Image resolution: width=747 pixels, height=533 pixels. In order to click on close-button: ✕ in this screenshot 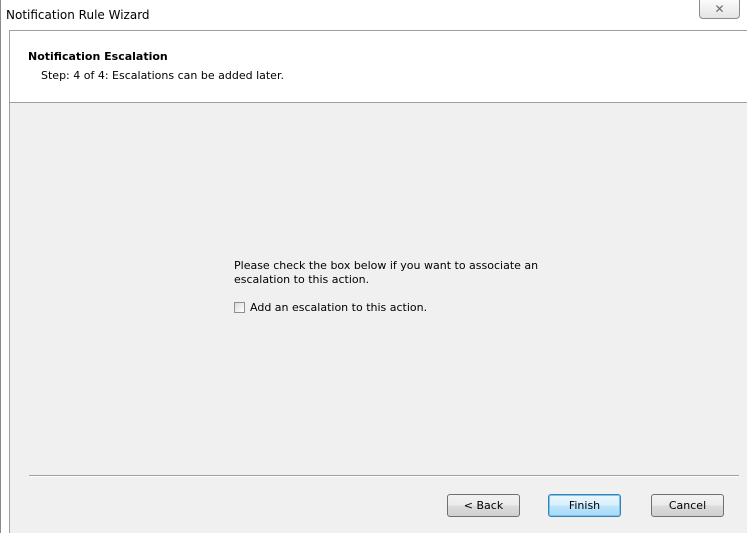, I will do `click(719, 9)`.